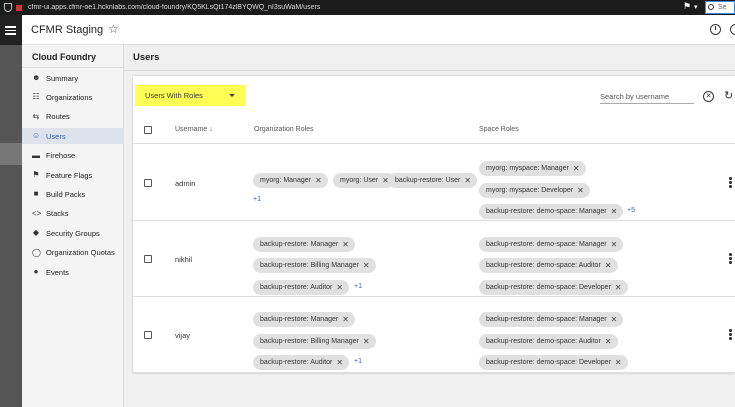 This screenshot has height=407, width=735. I want to click on browser-search-box: Se, so click(720, 7).